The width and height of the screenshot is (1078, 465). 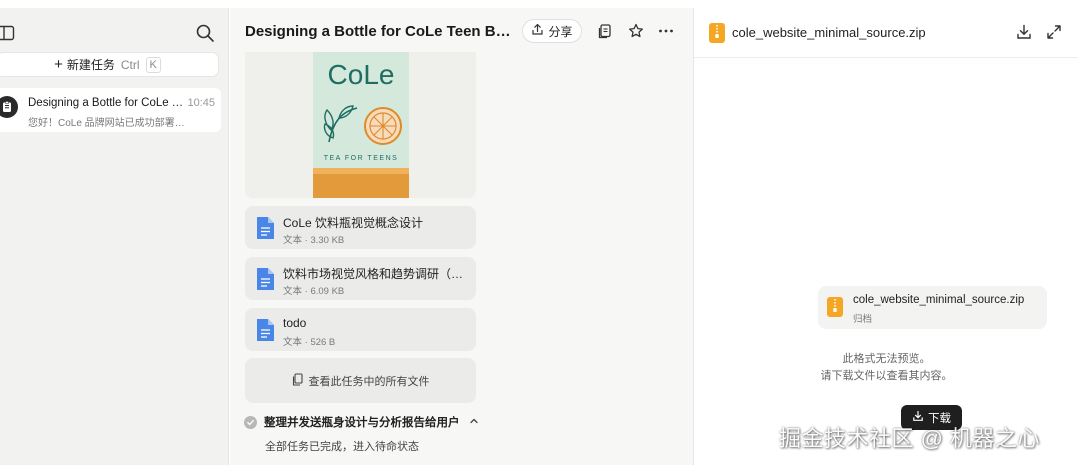 I want to click on watermark: 掘金技术社区 @ 机器之心, so click(x=910, y=438).